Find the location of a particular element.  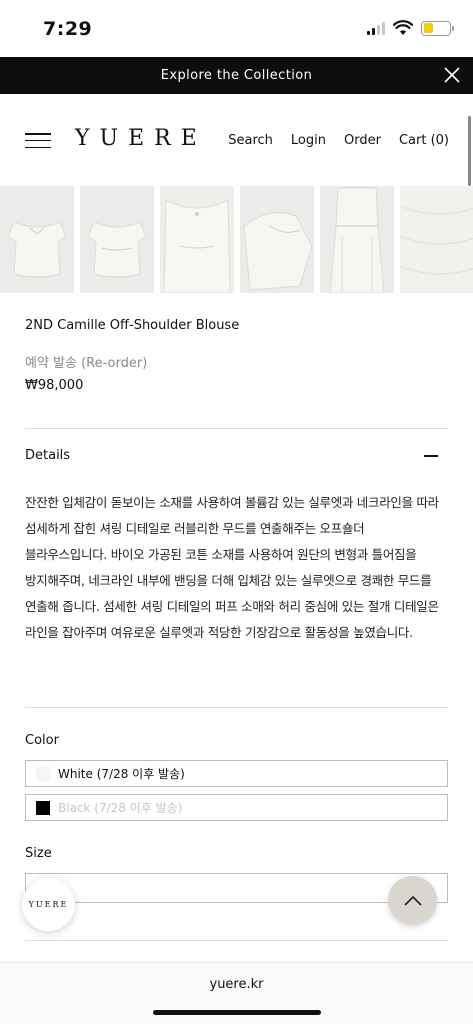

header-nav: Search Login Order Cart (0) is located at coordinates (338, 140).